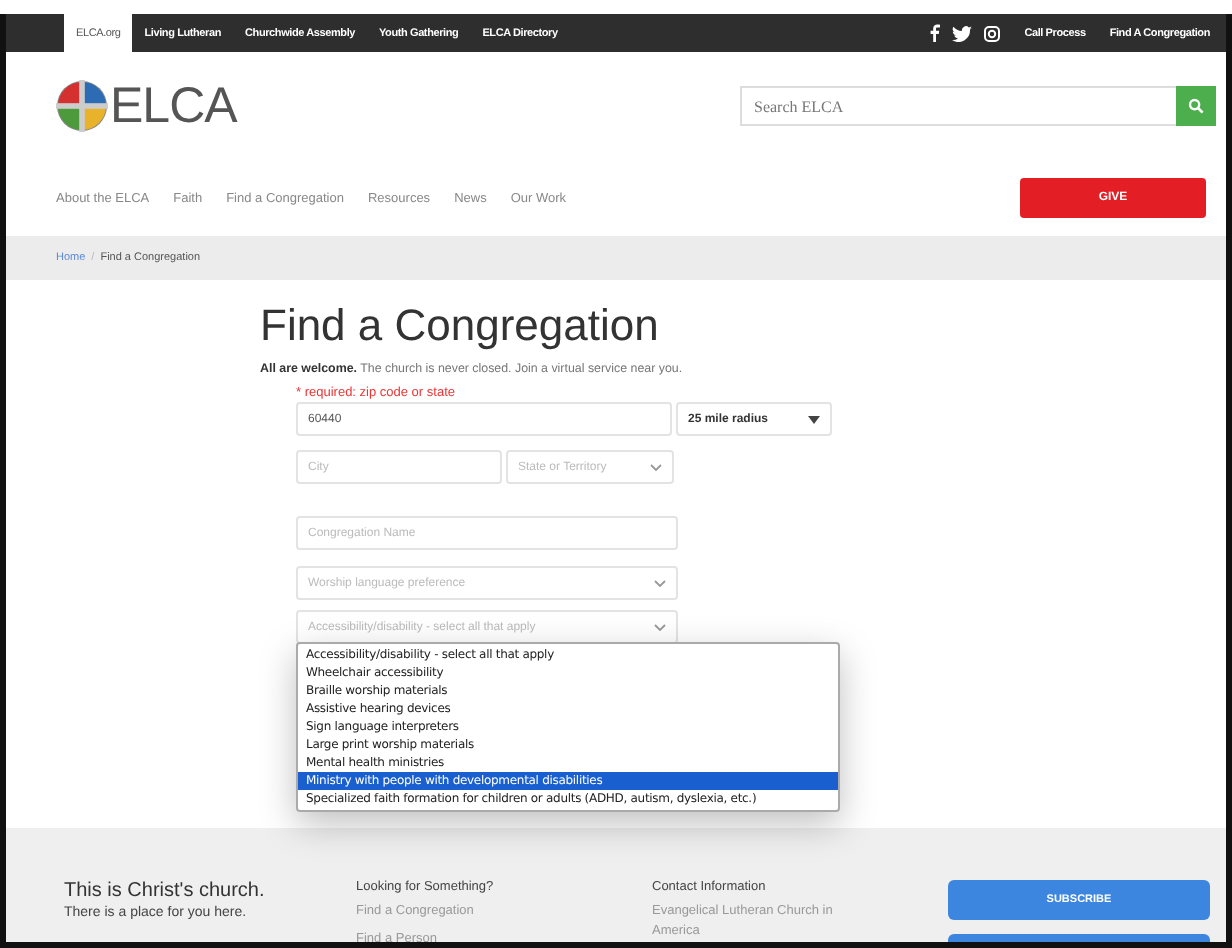 Image resolution: width=1232 pixels, height=948 pixels. What do you see at coordinates (173, 106) in the screenshot?
I see `logo-text: ELCA` at bounding box center [173, 106].